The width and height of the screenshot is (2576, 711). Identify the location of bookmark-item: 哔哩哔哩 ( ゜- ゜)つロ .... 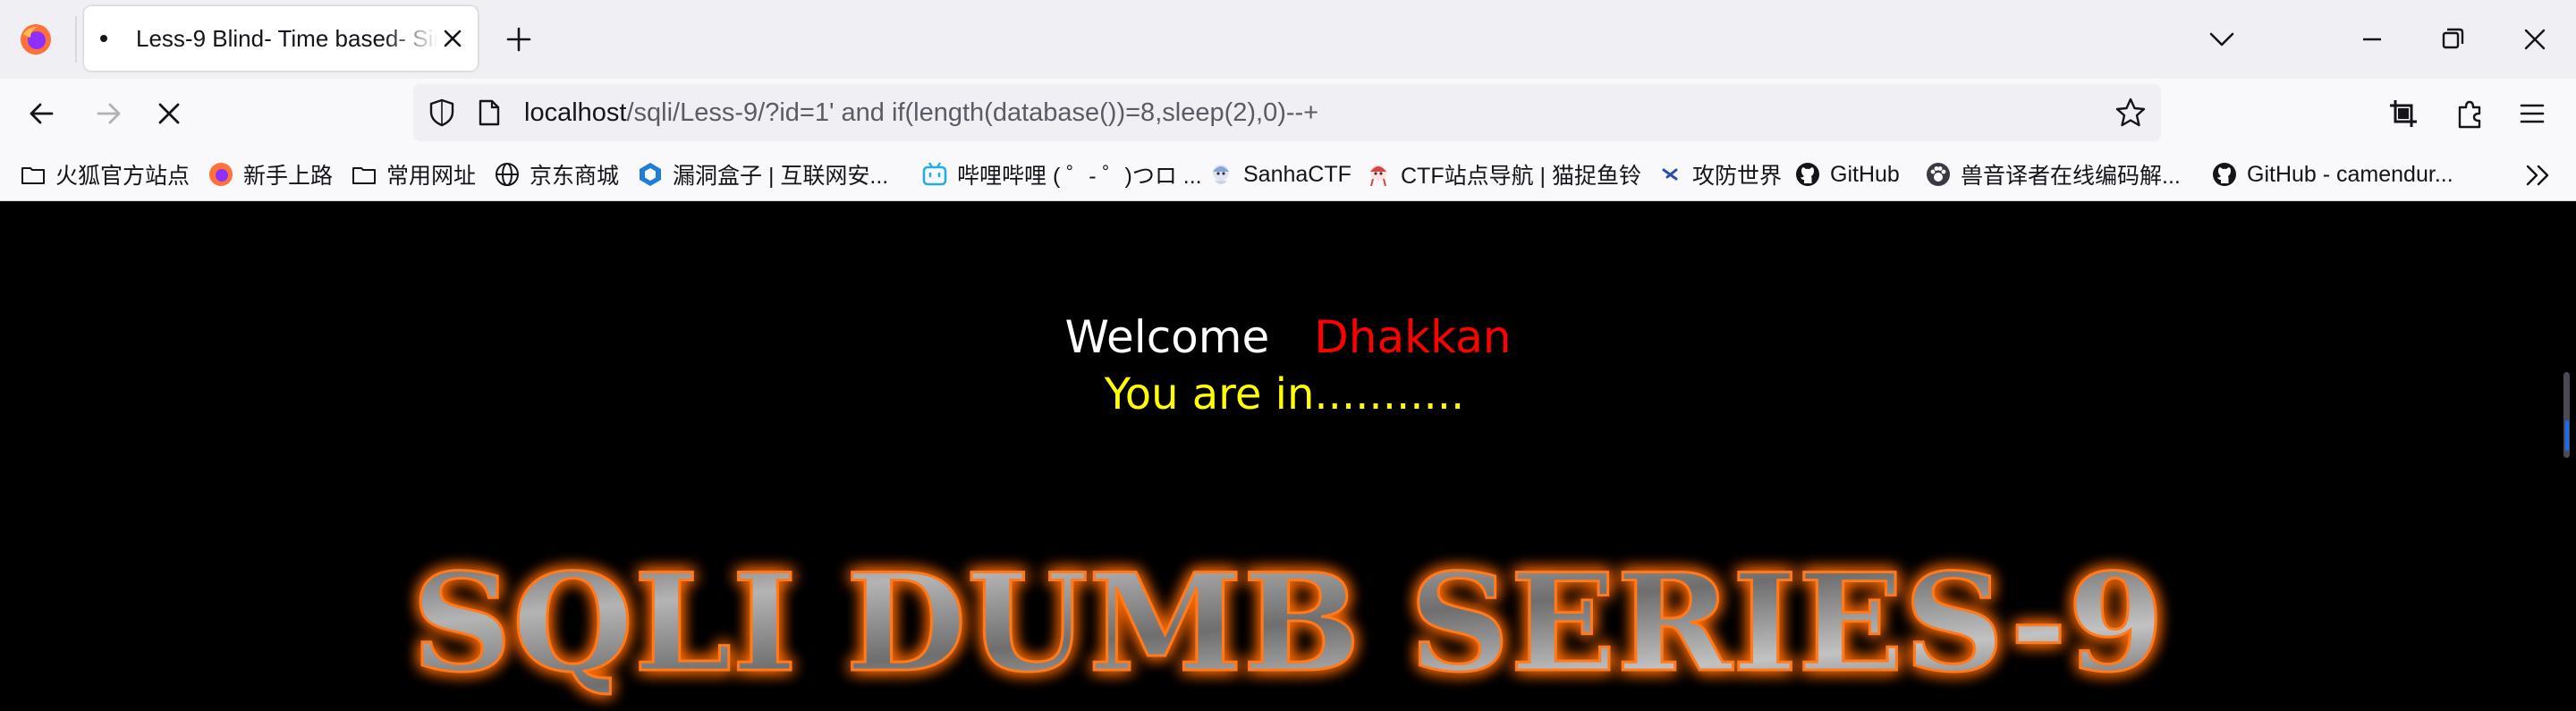
(1061, 174).